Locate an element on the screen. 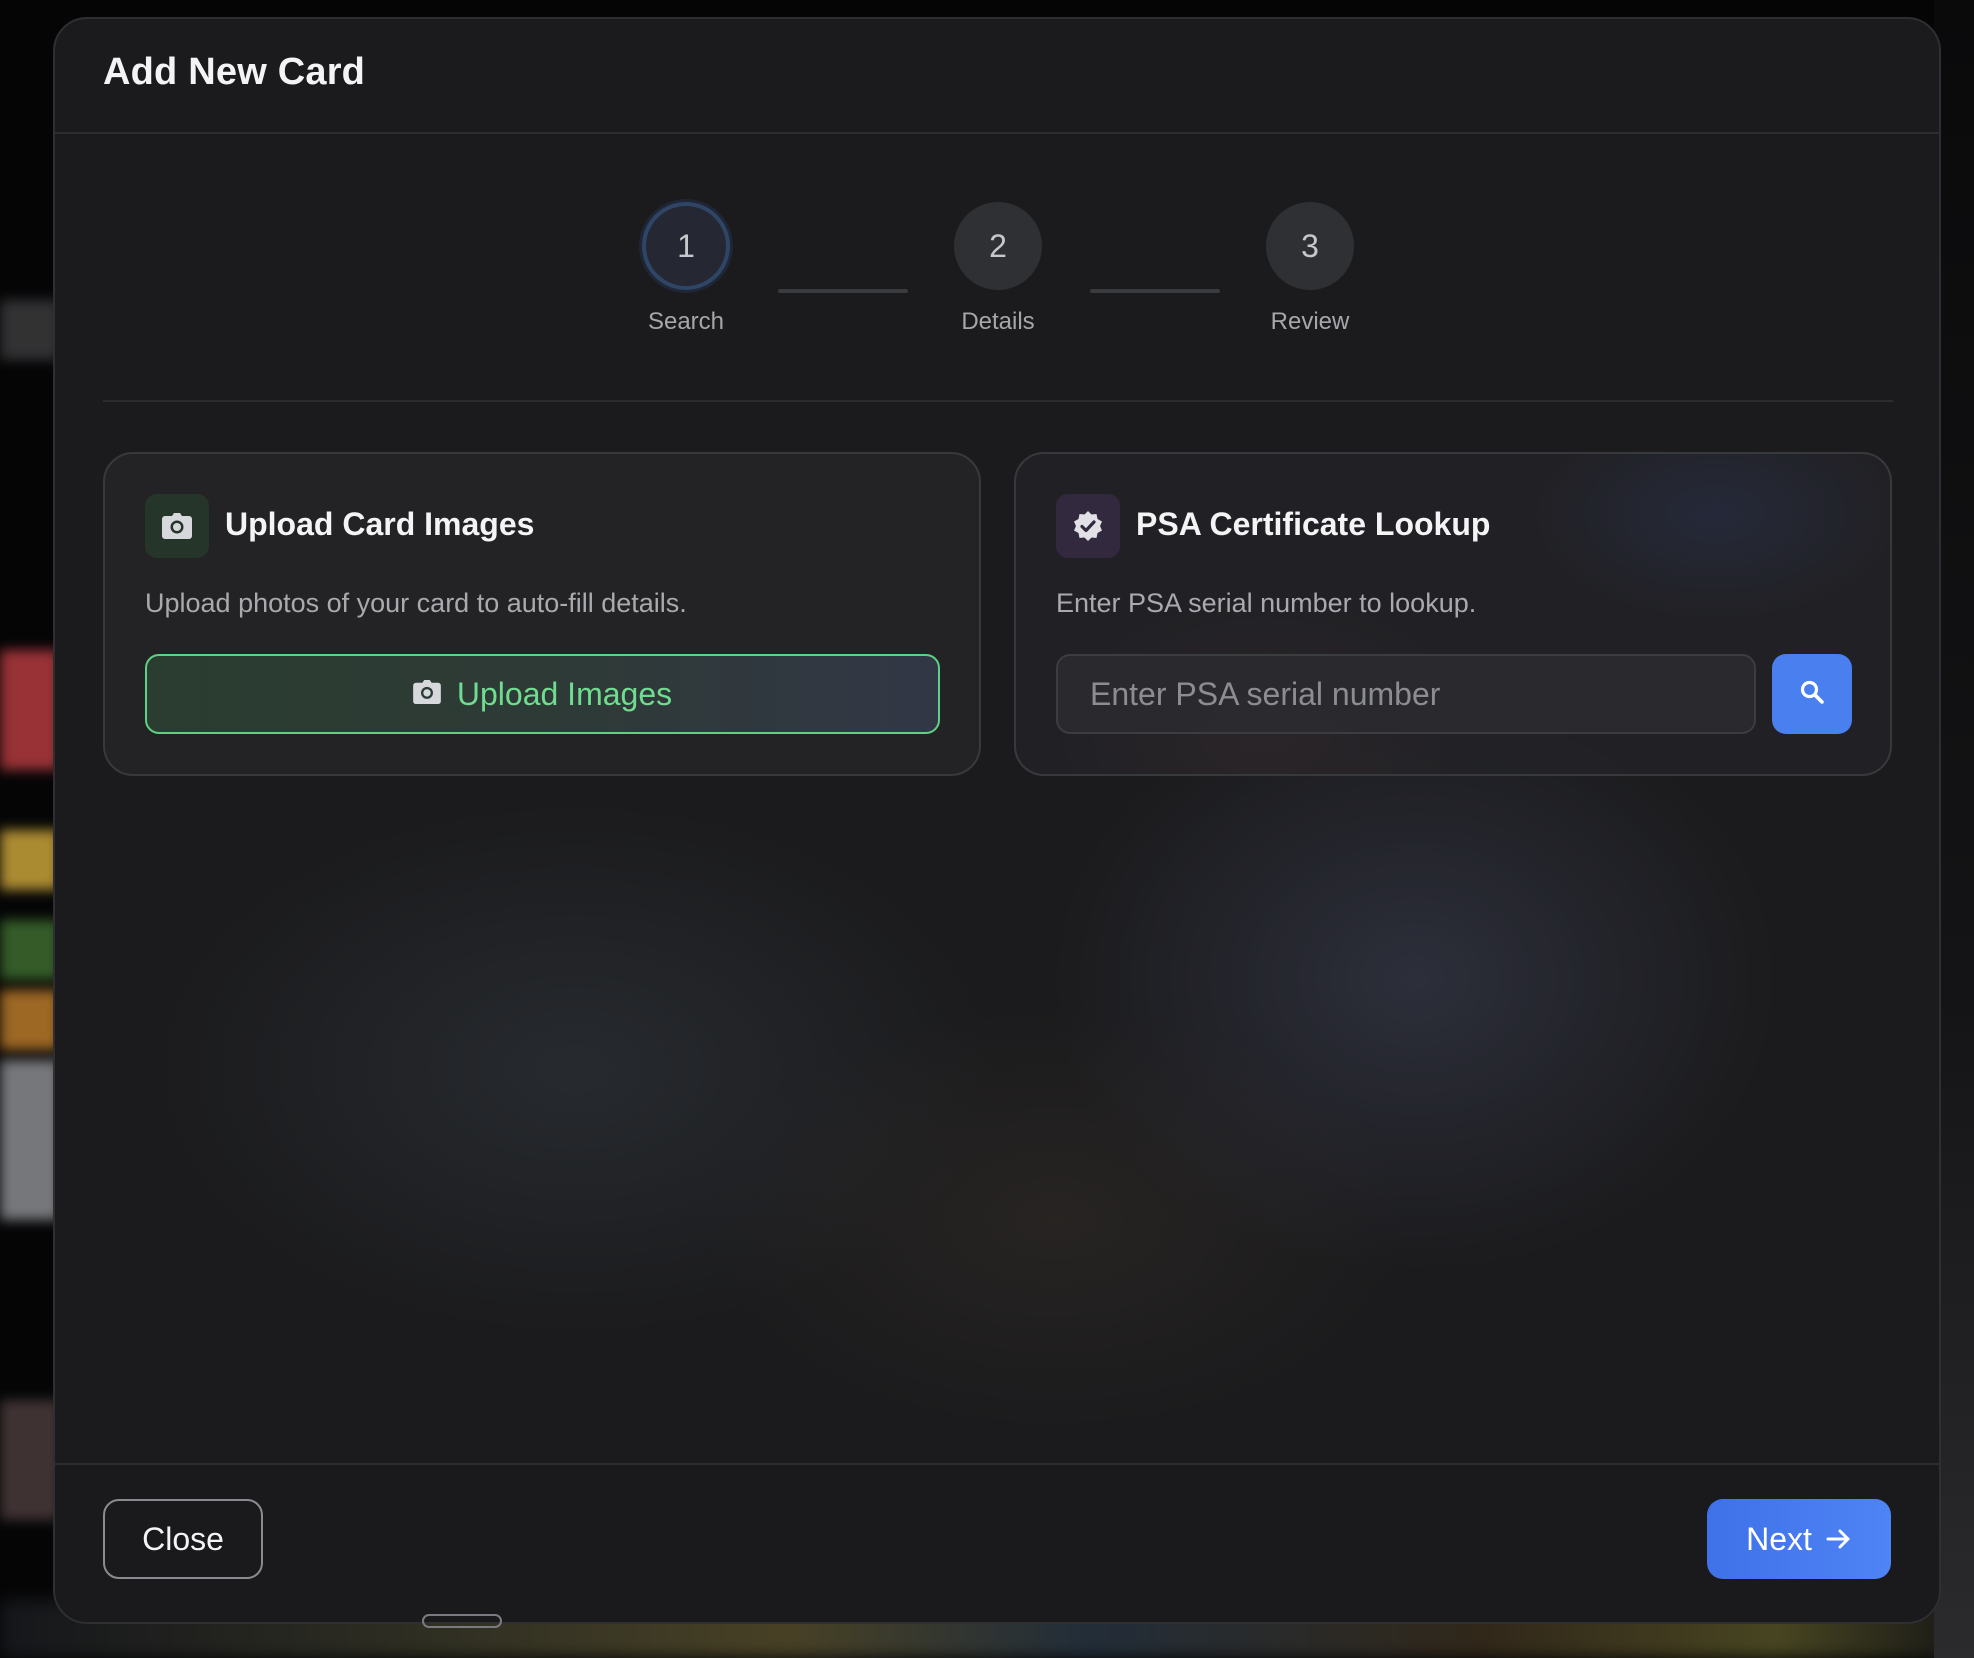  stepper: 1 Search 2 Details 3 Review is located at coordinates (997, 277).